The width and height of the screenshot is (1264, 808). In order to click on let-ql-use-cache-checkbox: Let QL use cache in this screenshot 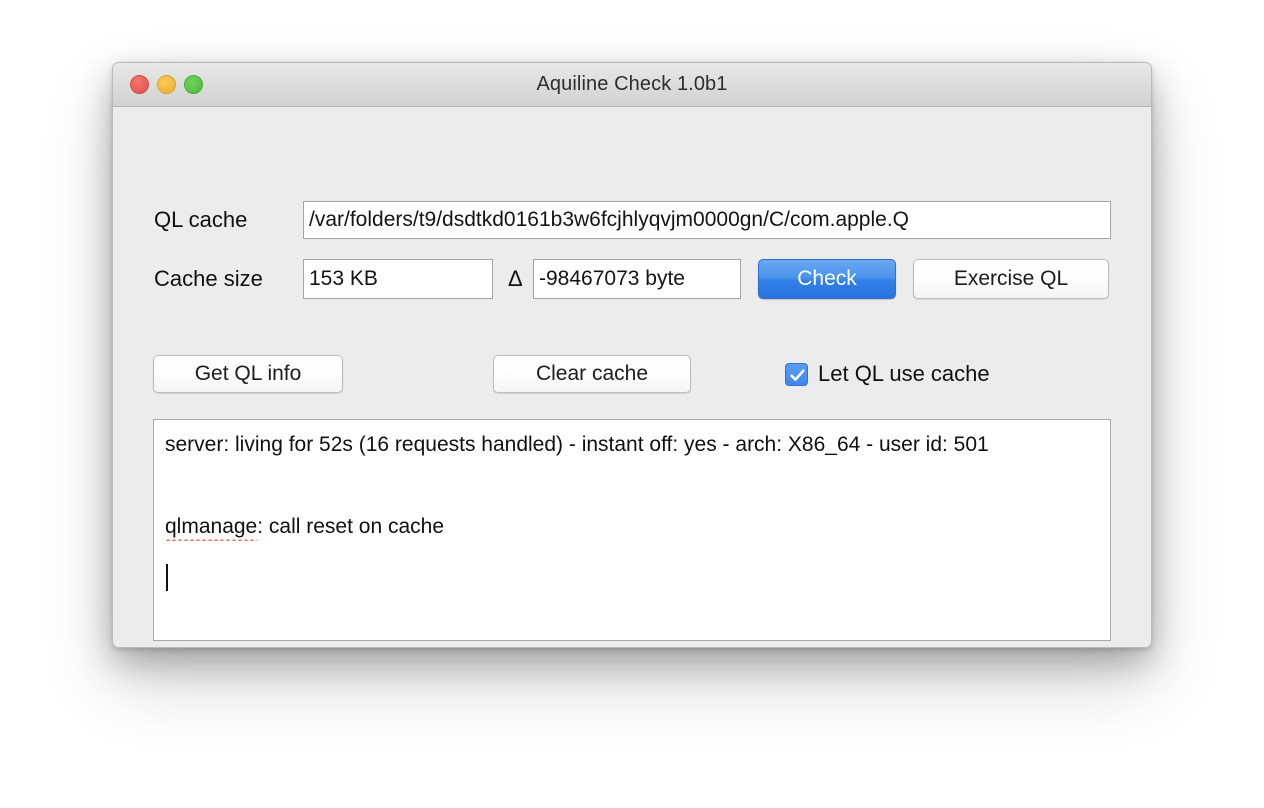, I will do `click(887, 374)`.